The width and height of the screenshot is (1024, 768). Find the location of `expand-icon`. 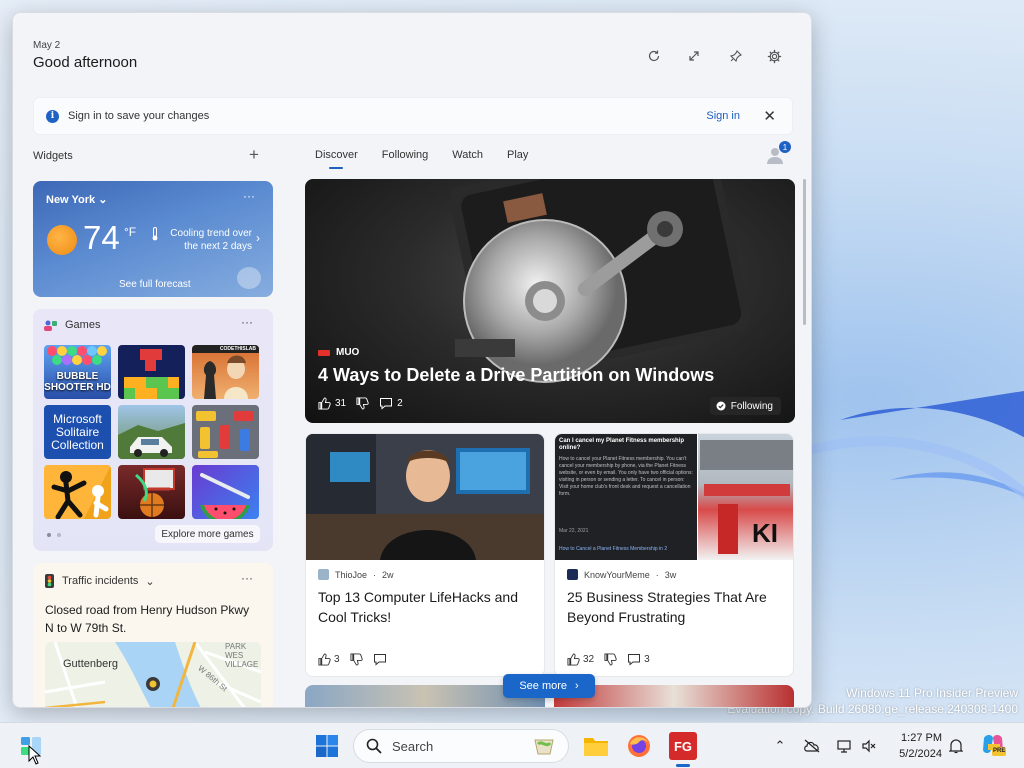

expand-icon is located at coordinates (694, 56).